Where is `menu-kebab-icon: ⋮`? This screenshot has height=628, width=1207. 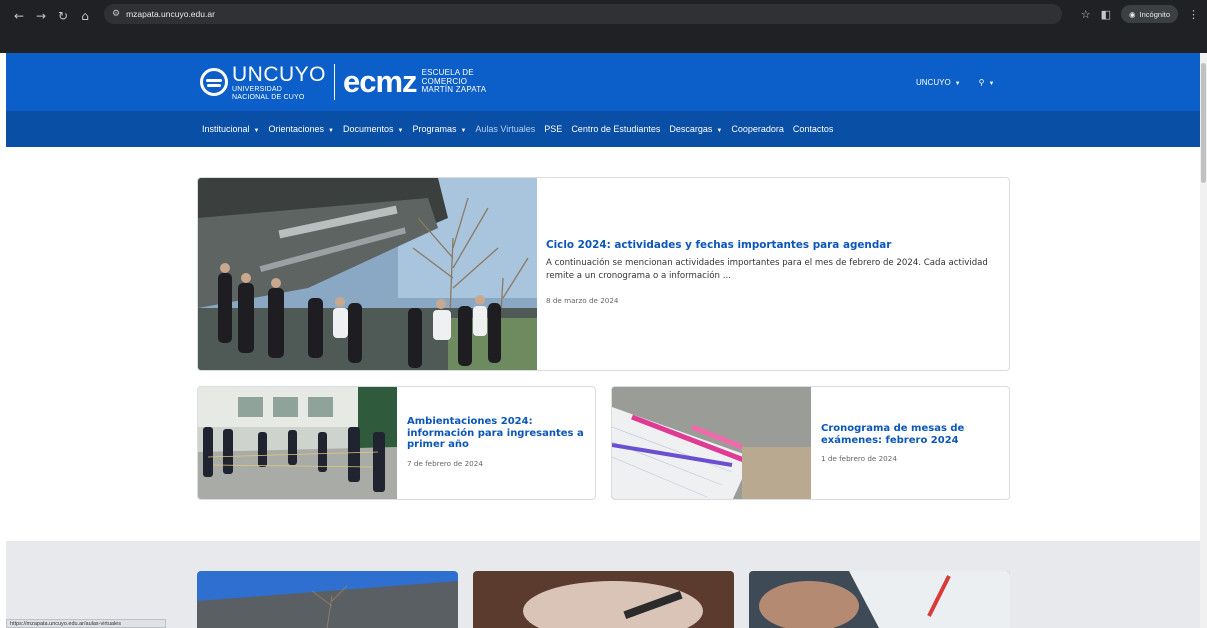
menu-kebab-icon: ⋮ is located at coordinates (1193, 14).